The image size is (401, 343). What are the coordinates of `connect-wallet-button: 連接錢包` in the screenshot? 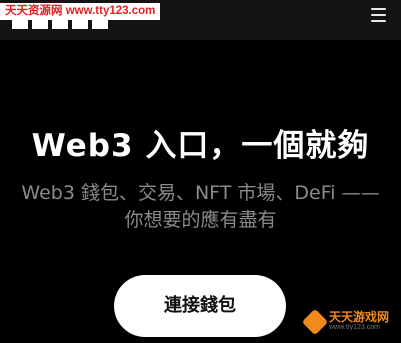 It's located at (200, 306).